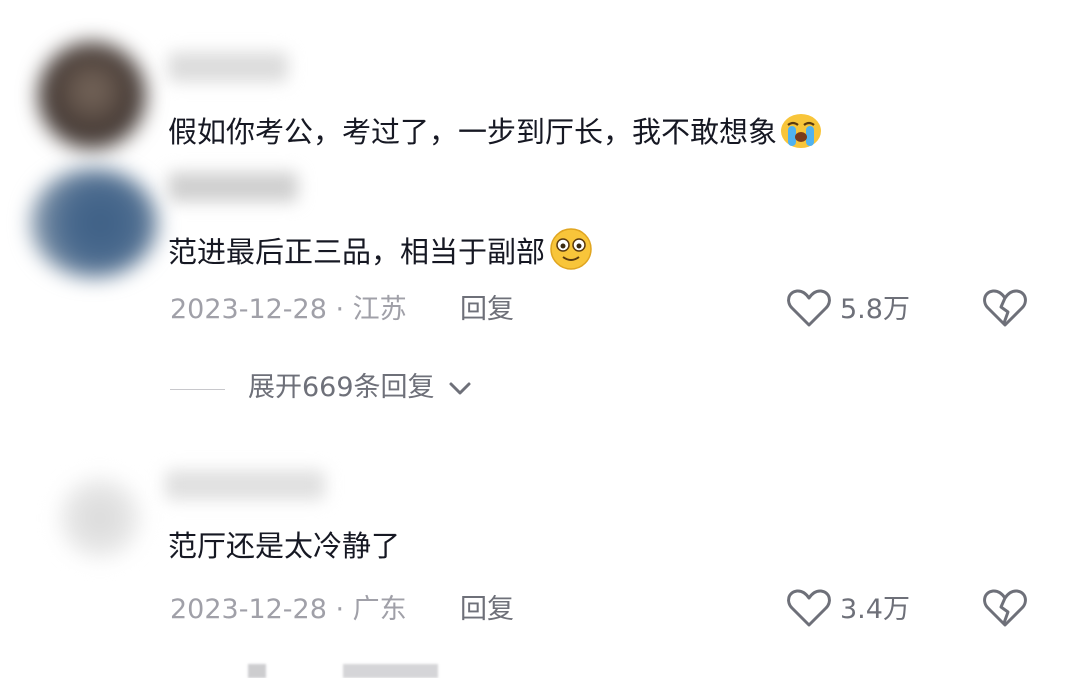 The width and height of the screenshot is (1080, 678). Describe the element at coordinates (288, 309) in the screenshot. I see `comment-date-location: 2023-12-28 · 江苏` at that location.